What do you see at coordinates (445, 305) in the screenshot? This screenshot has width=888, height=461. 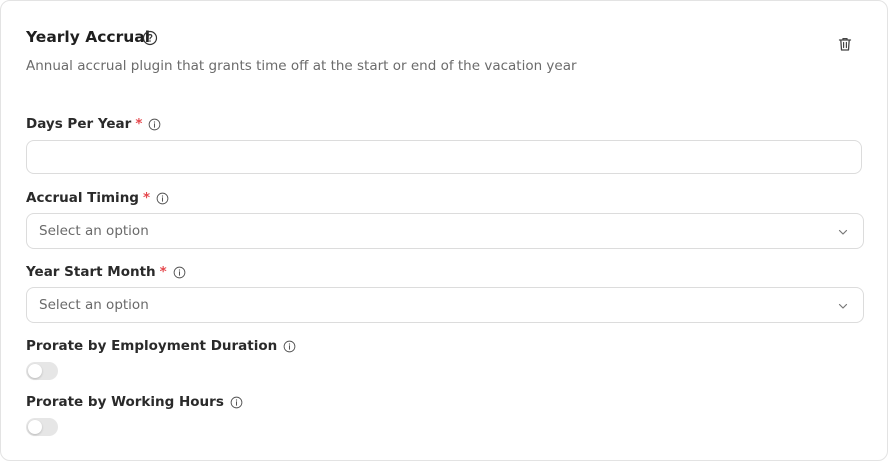 I see `year-start-month-select: Select an option` at bounding box center [445, 305].